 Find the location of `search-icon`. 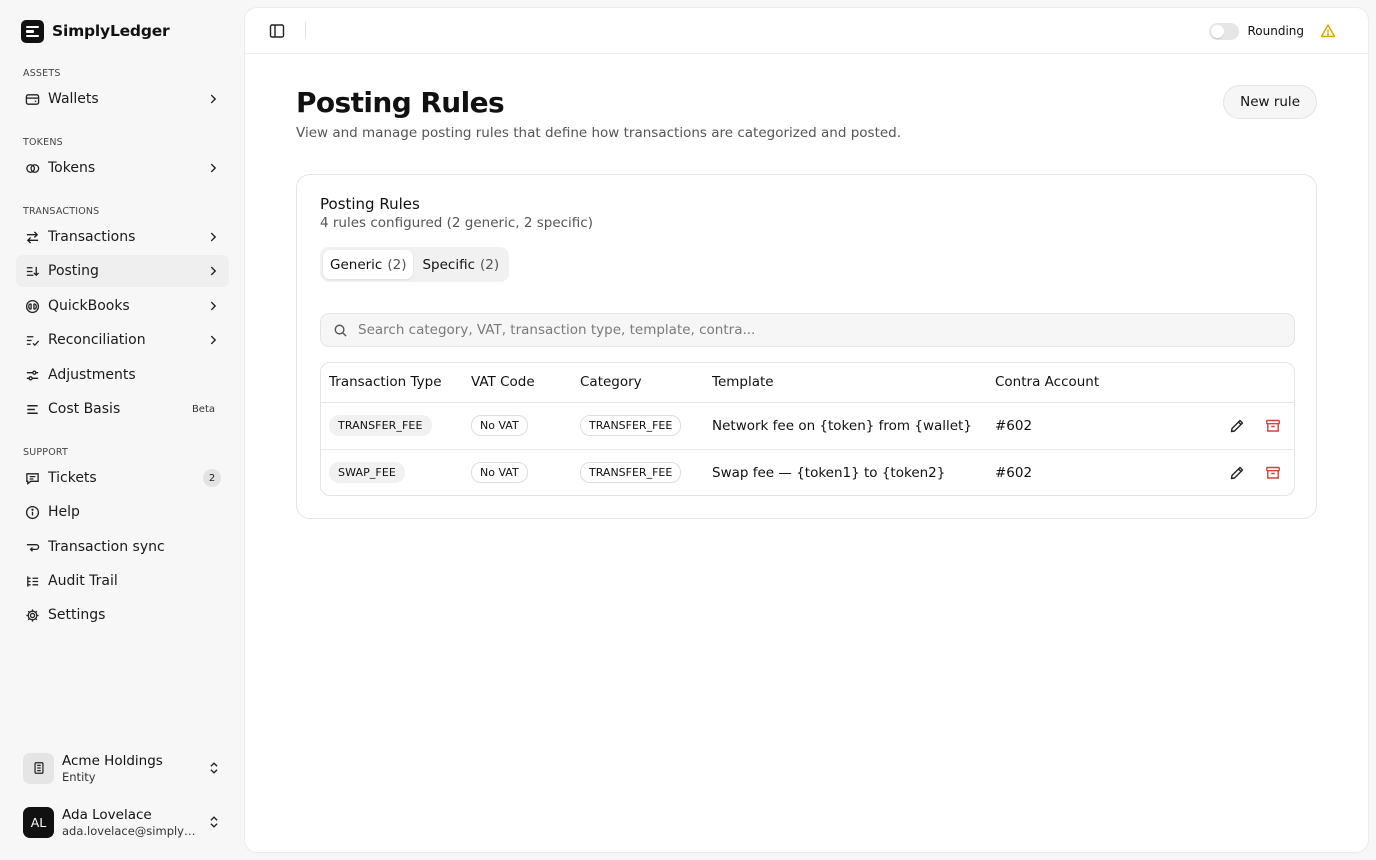

search-icon is located at coordinates (340, 330).